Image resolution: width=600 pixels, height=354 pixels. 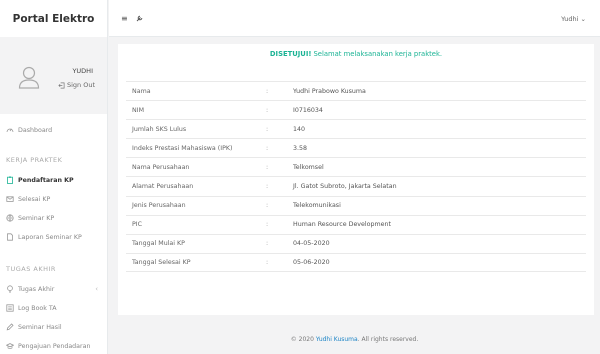 What do you see at coordinates (54, 199) in the screenshot?
I see `sidebar-item-selesai-kp: Selesai KP` at bounding box center [54, 199].